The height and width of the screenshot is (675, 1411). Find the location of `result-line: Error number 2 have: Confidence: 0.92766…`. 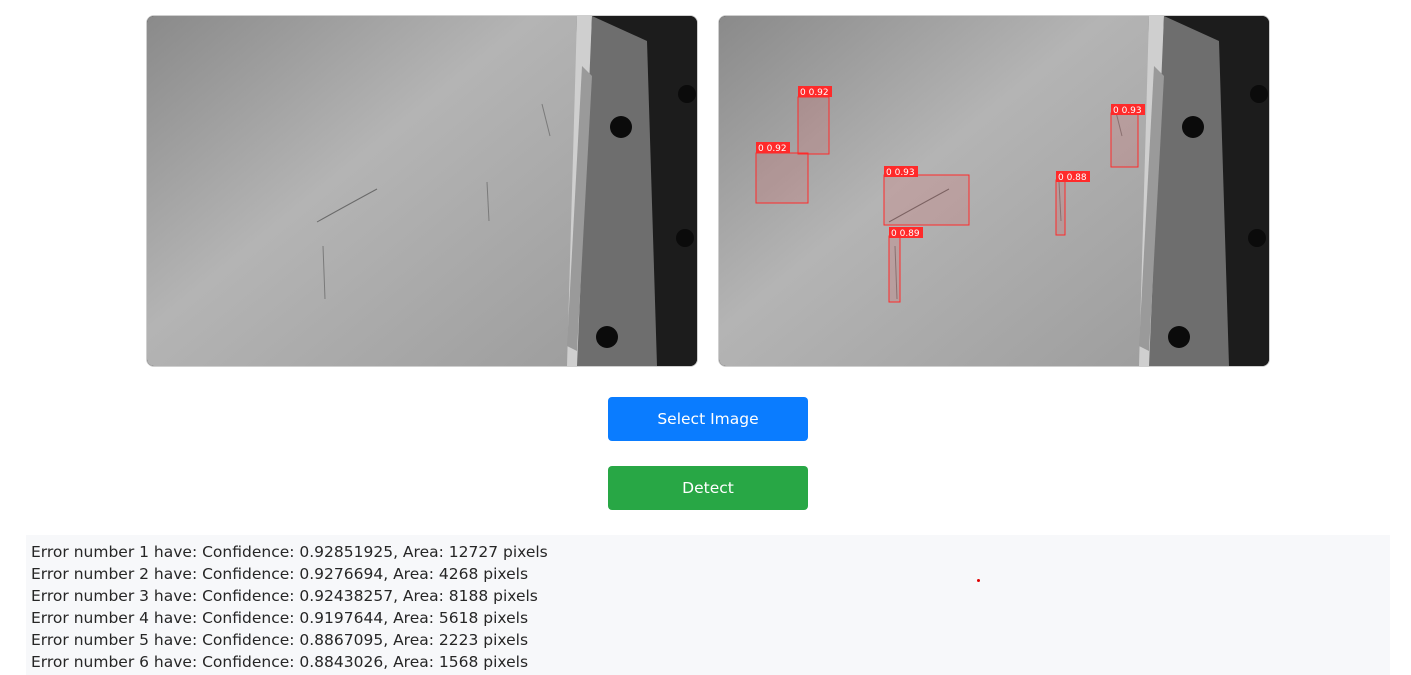

result-line: Error number 2 have: Confidence: 0.92766… is located at coordinates (280, 574).